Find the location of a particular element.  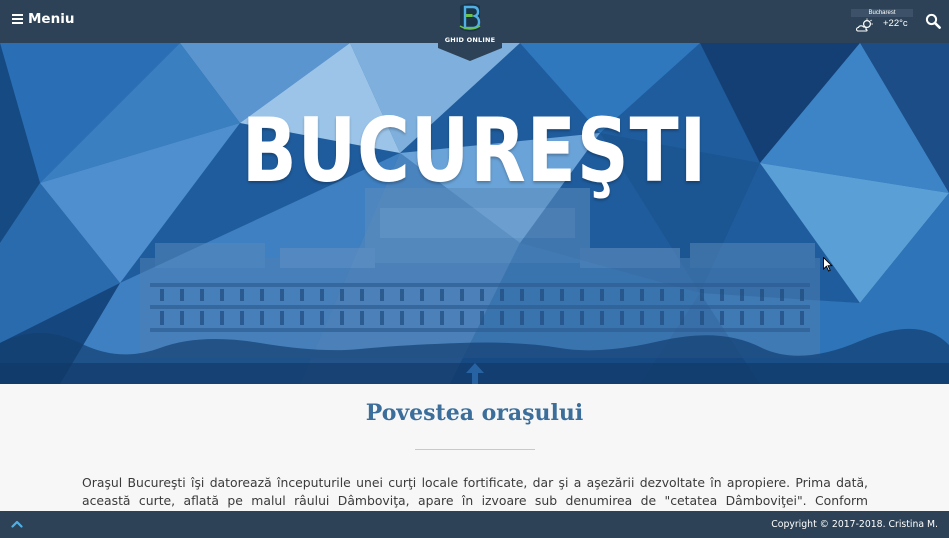

weather-city: Bucharest is located at coordinates (882, 13).